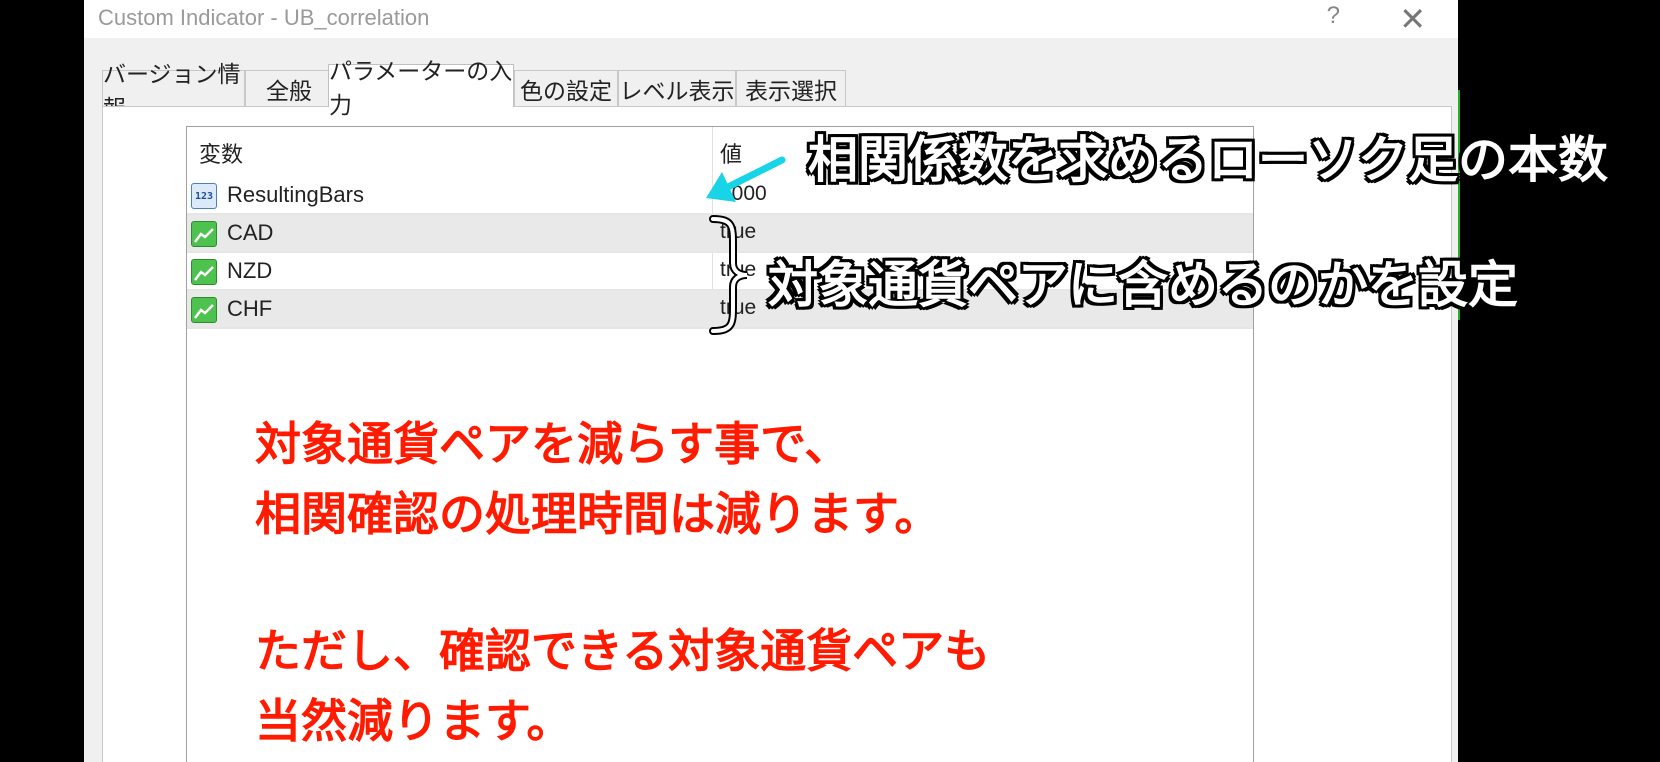 The width and height of the screenshot is (1660, 762). What do you see at coordinates (746, 179) in the screenshot?
I see `cyan-arrow-icon` at bounding box center [746, 179].